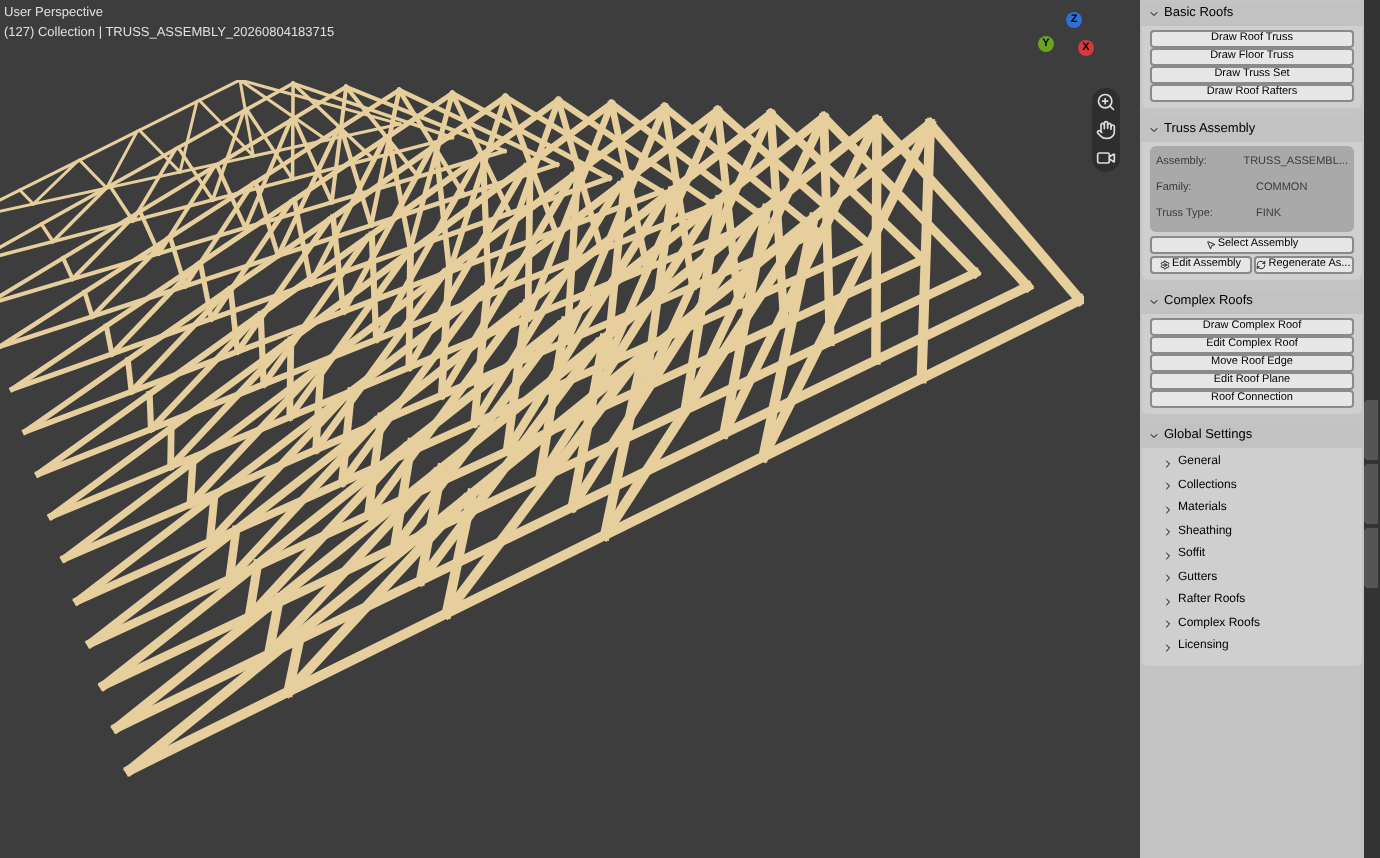 Image resolution: width=1380 pixels, height=858 pixels. What do you see at coordinates (1261, 265) in the screenshot?
I see `refresh-icon` at bounding box center [1261, 265].